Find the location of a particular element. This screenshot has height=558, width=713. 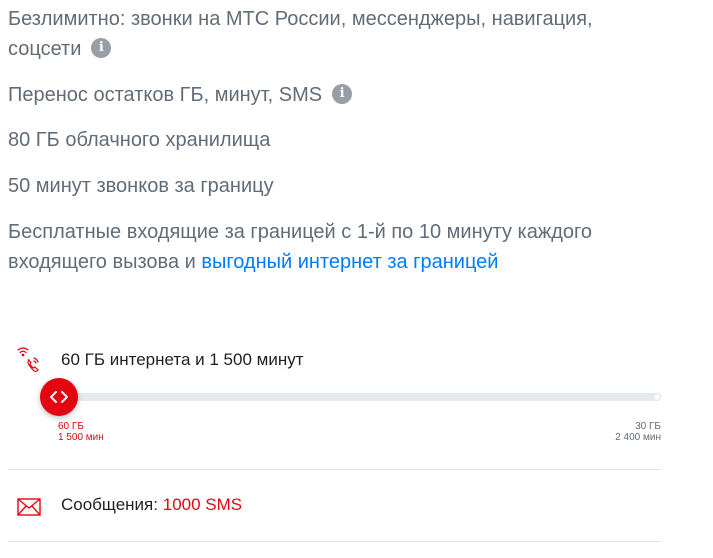

slider-min-gb: 60 ГБ is located at coordinates (71, 426).